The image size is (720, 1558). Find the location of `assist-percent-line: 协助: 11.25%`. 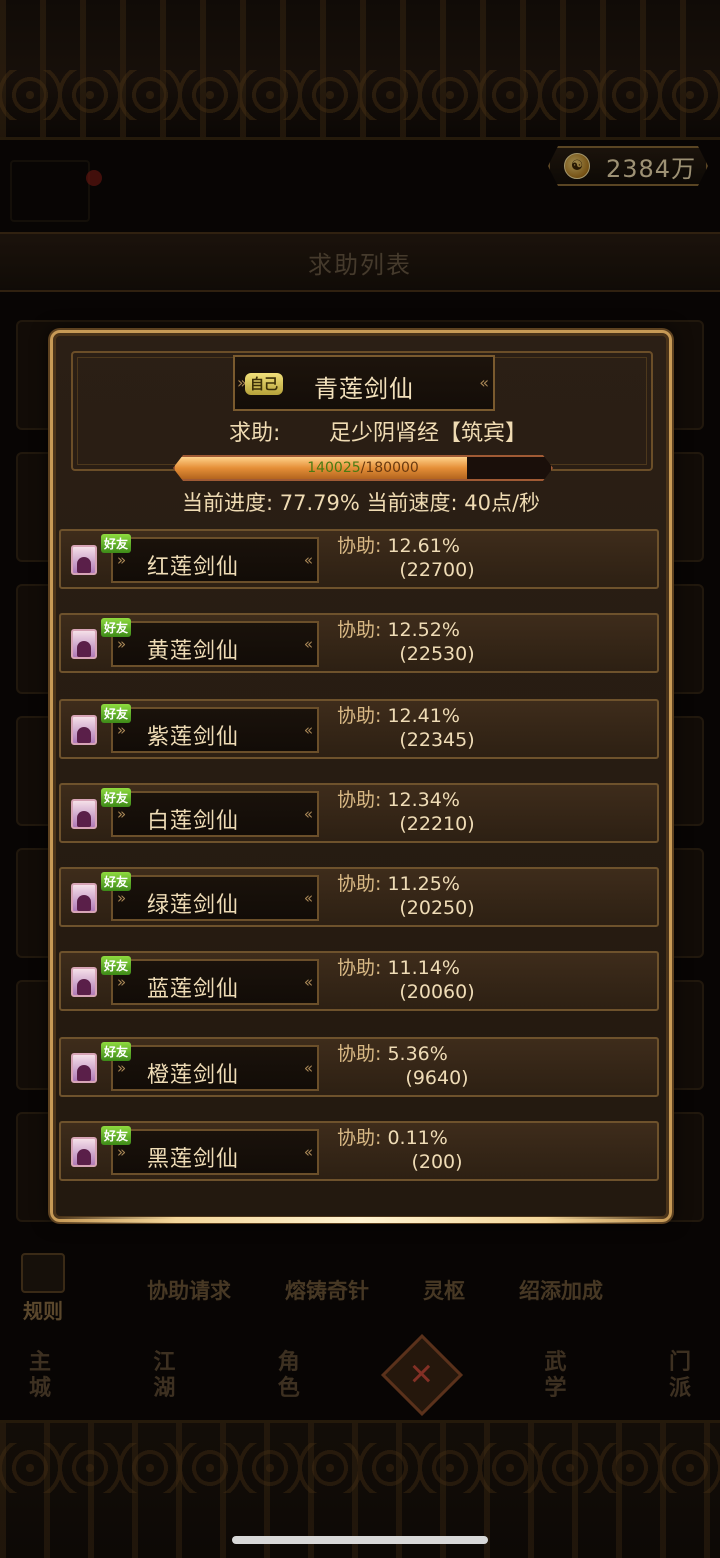

assist-percent-line: 协助: 11.25% is located at coordinates (398, 884).